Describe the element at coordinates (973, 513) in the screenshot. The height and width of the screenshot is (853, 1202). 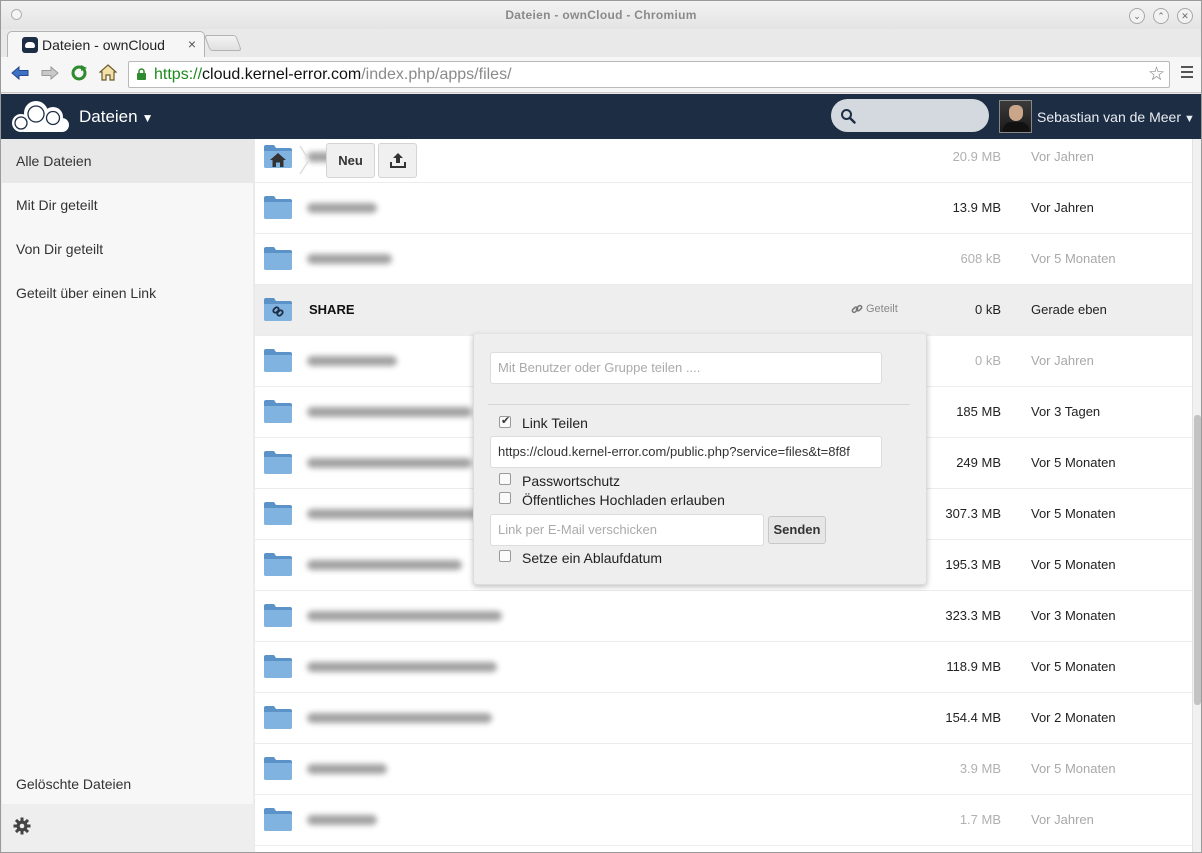
I see `file-size: 307.3 MB` at that location.